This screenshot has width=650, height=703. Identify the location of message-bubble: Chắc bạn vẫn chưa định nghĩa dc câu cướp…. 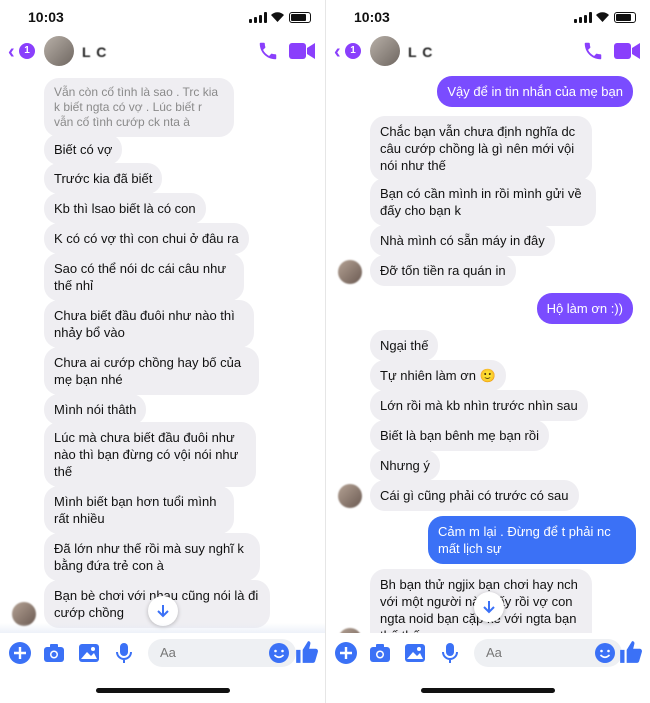
(481, 148).